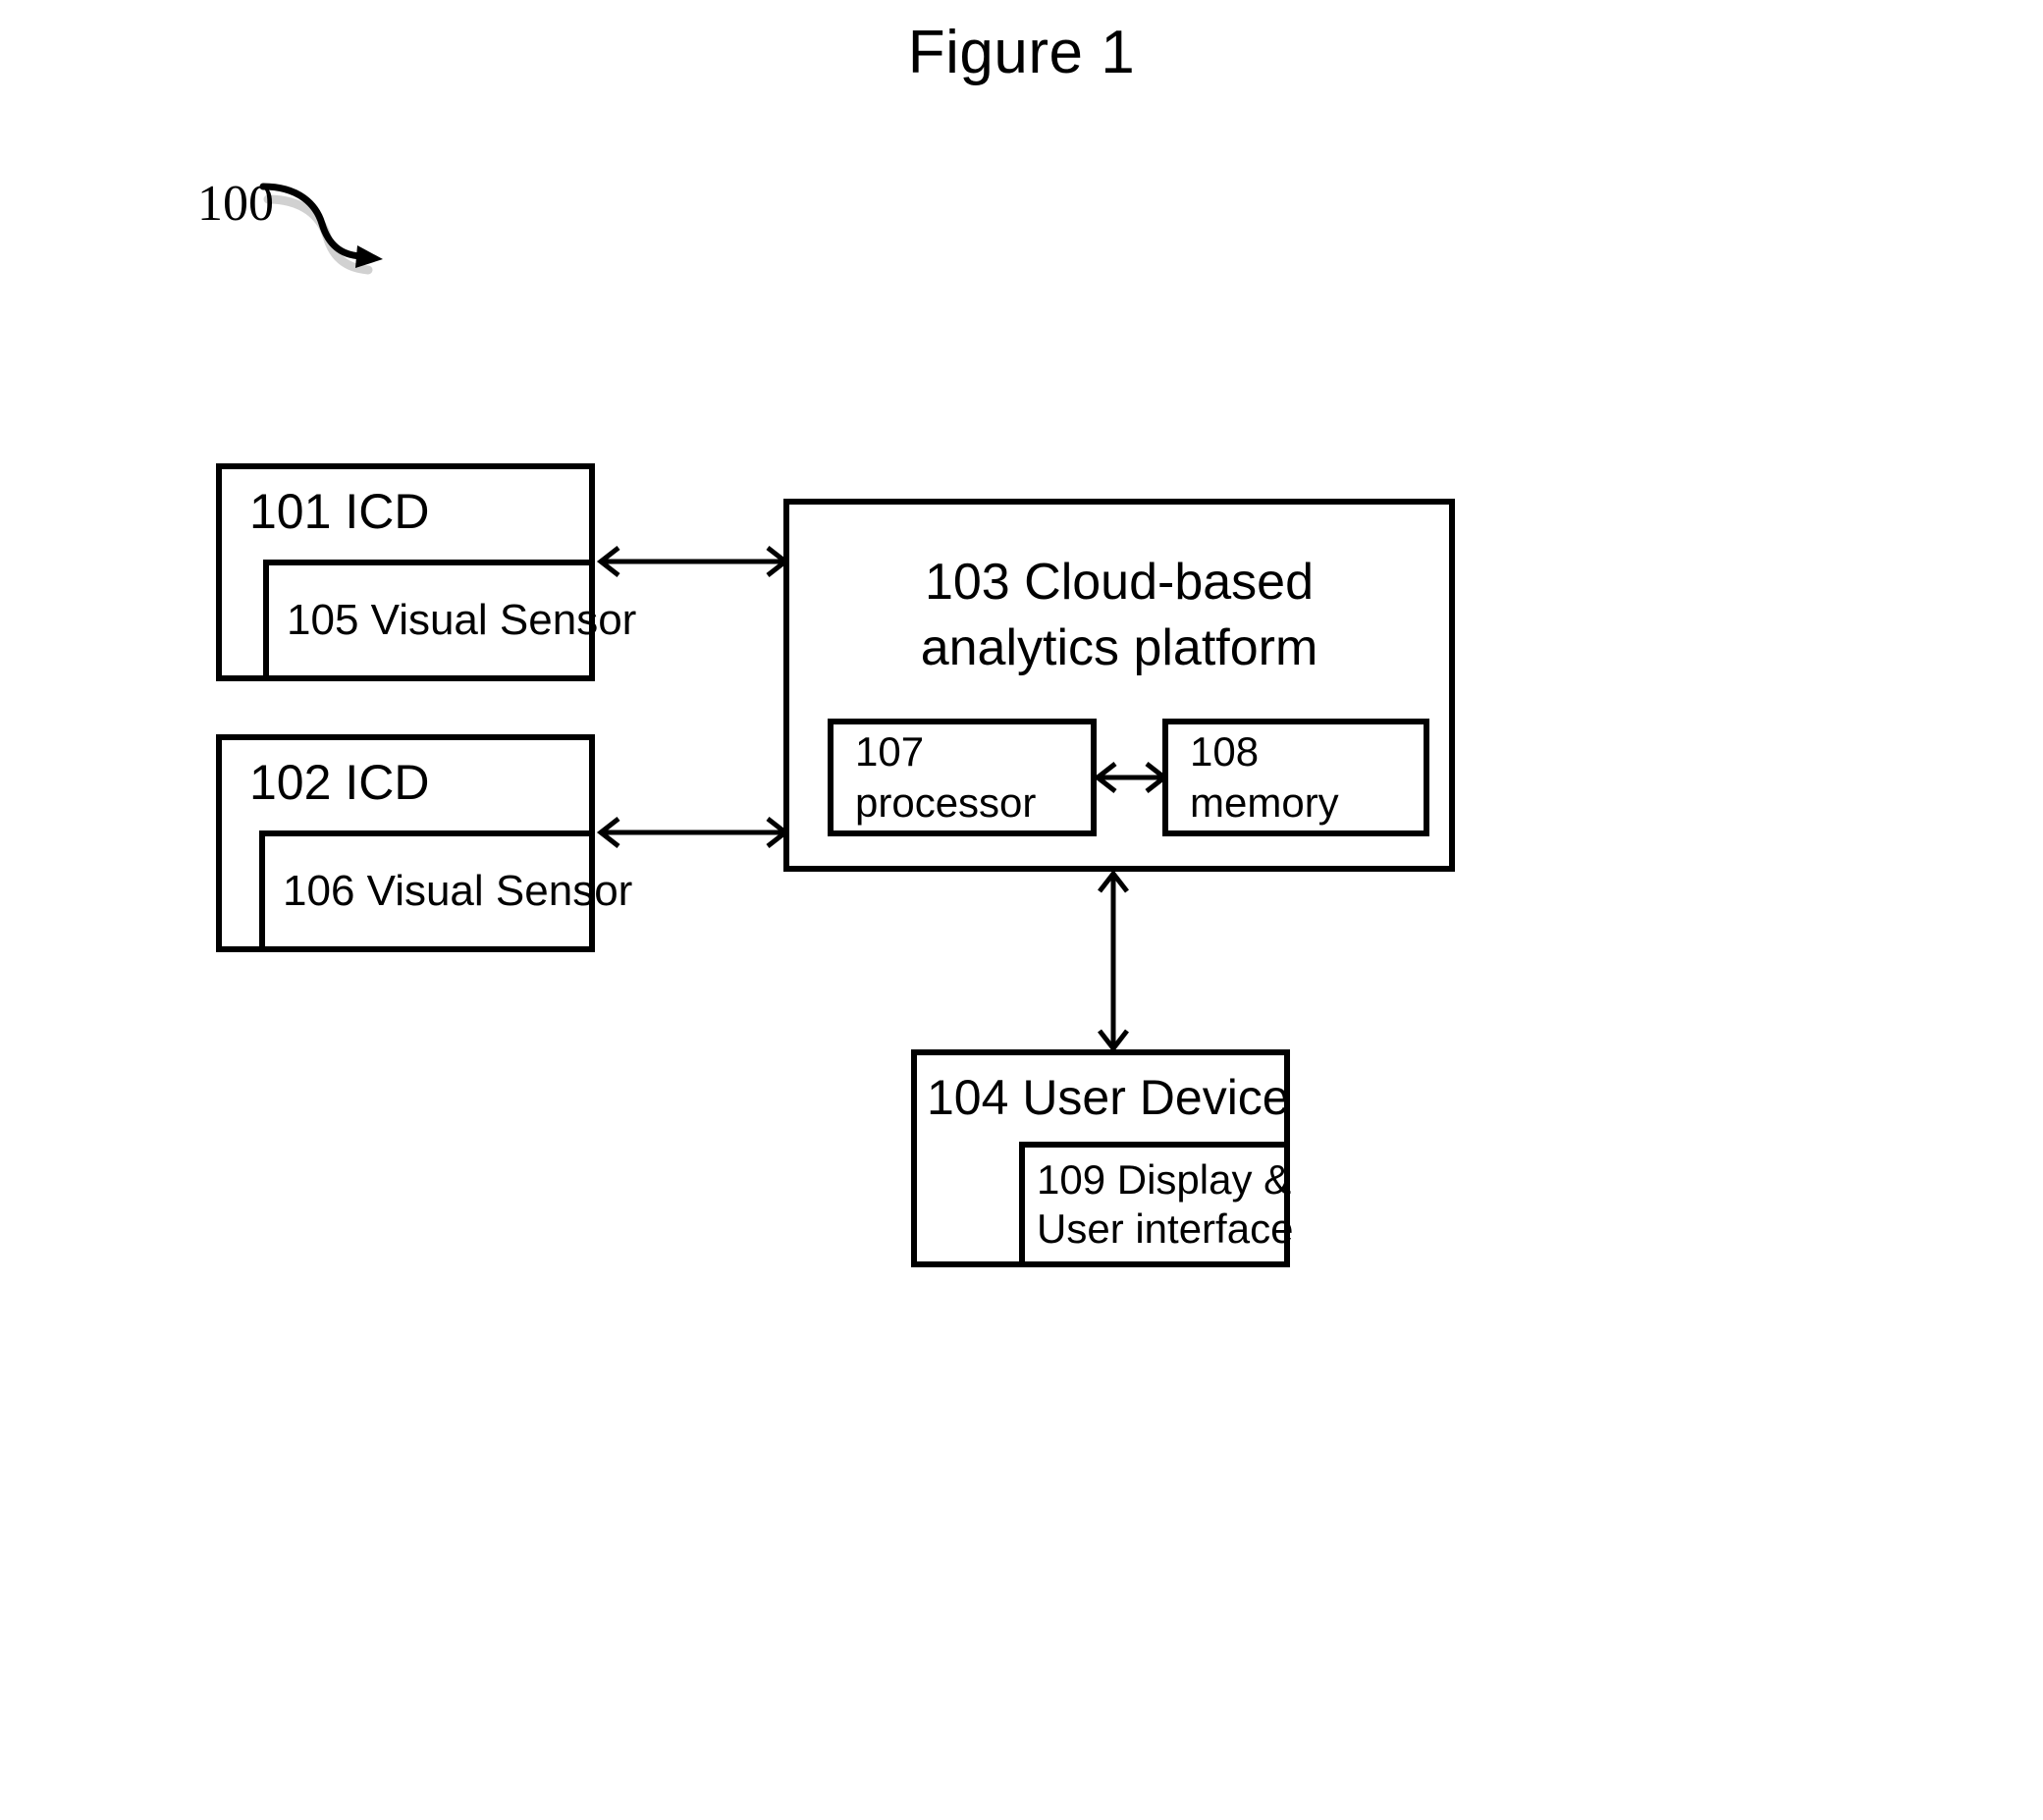 This screenshot has width=2043, height=1820. I want to click on block-memory-108-id: 108, so click(1225, 751).